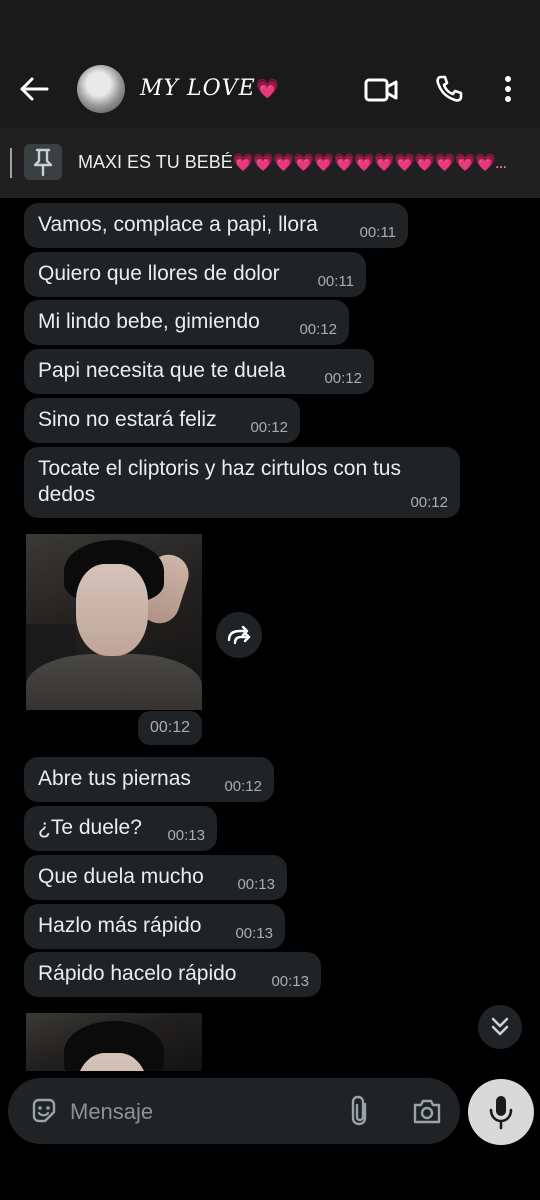  I want to click on photo-message-time: 00:12, so click(170, 728).